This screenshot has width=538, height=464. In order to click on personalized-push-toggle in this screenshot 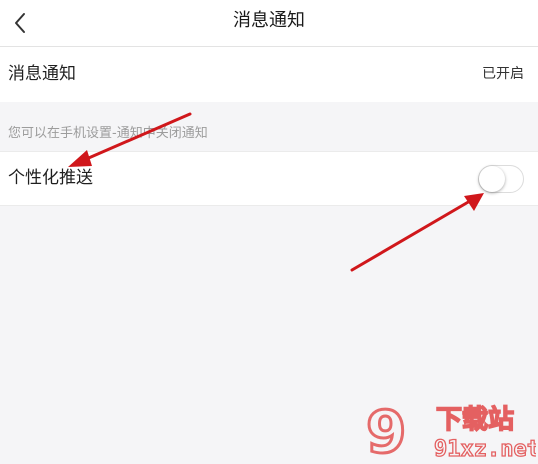, I will do `click(501, 179)`.